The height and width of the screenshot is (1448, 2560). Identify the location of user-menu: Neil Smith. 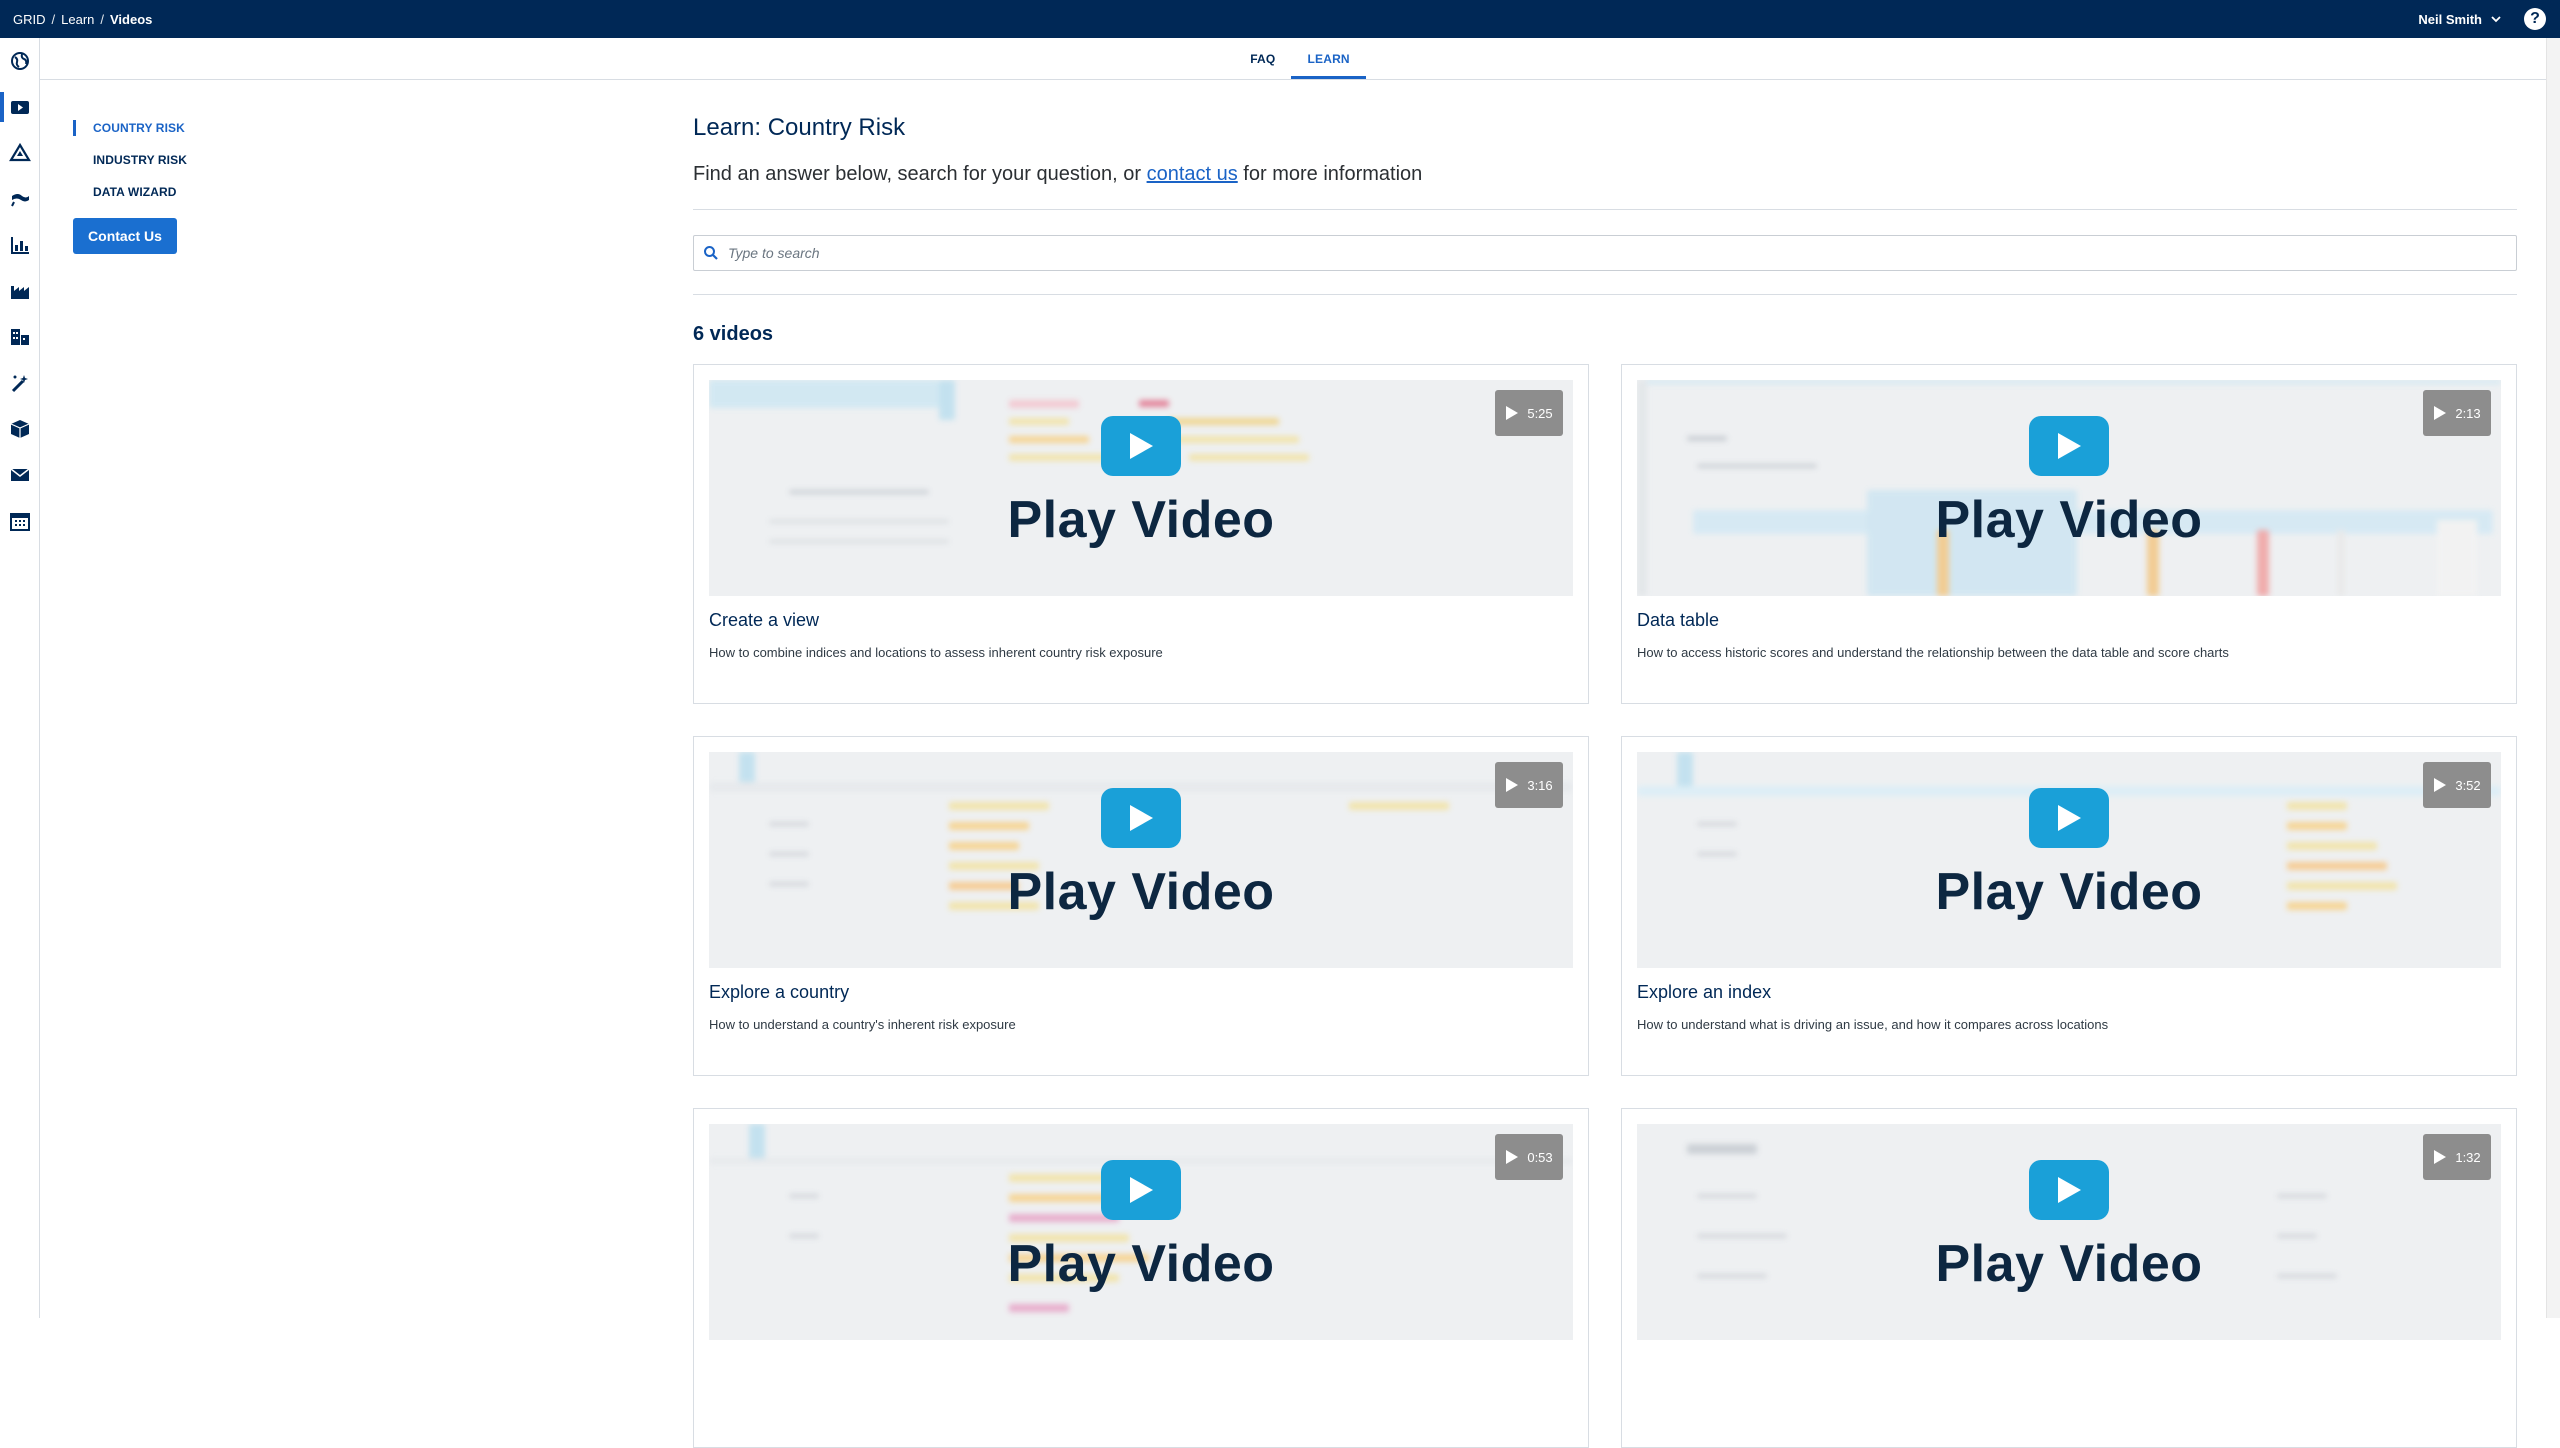
(2450, 19).